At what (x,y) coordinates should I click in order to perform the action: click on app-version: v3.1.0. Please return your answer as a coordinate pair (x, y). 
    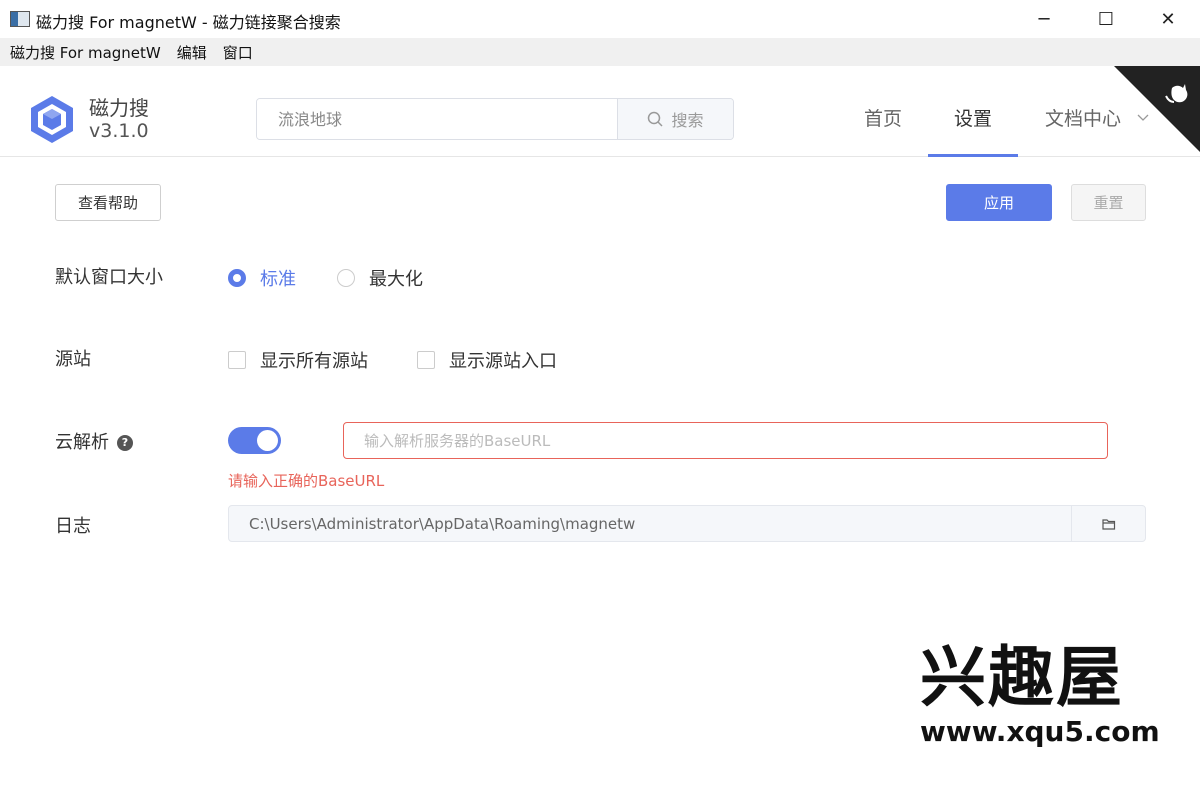
    Looking at the image, I should click on (119, 131).